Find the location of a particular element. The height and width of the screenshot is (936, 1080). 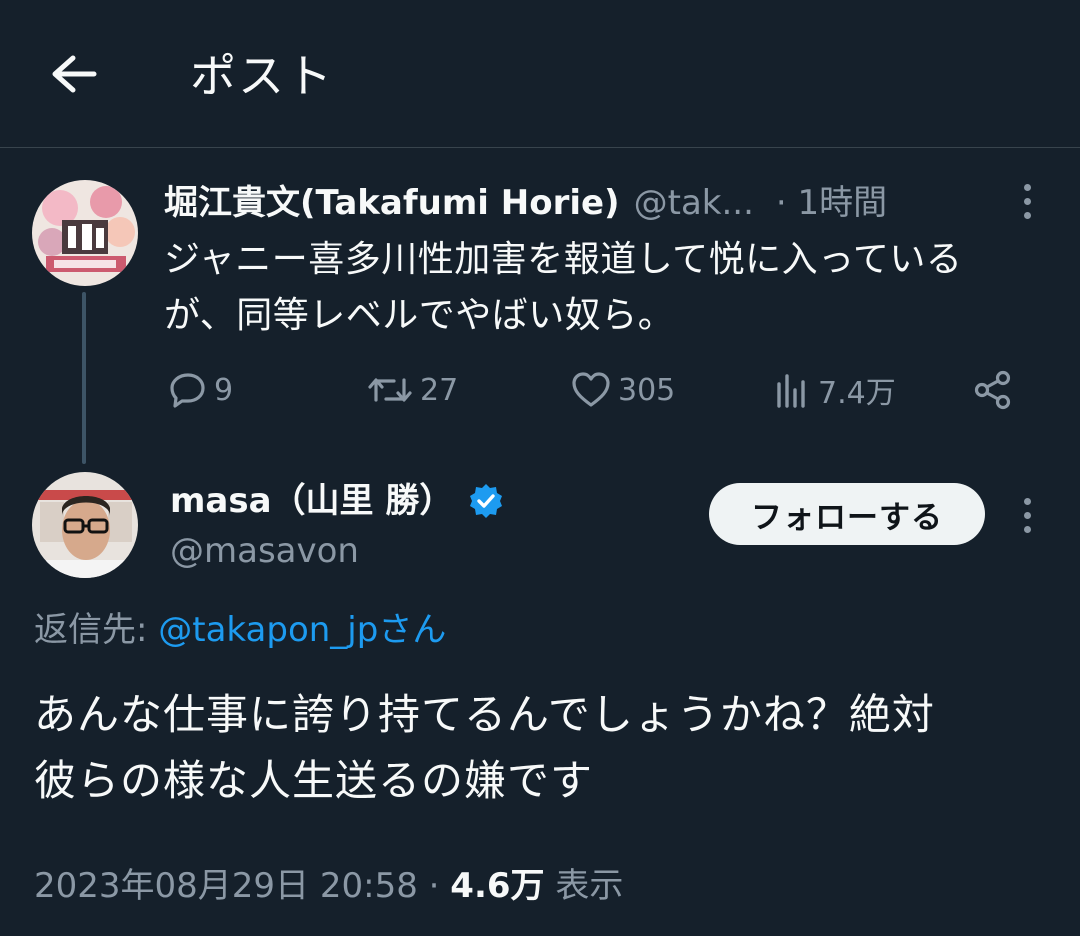

speech-bubble-icon is located at coordinates (187, 390).